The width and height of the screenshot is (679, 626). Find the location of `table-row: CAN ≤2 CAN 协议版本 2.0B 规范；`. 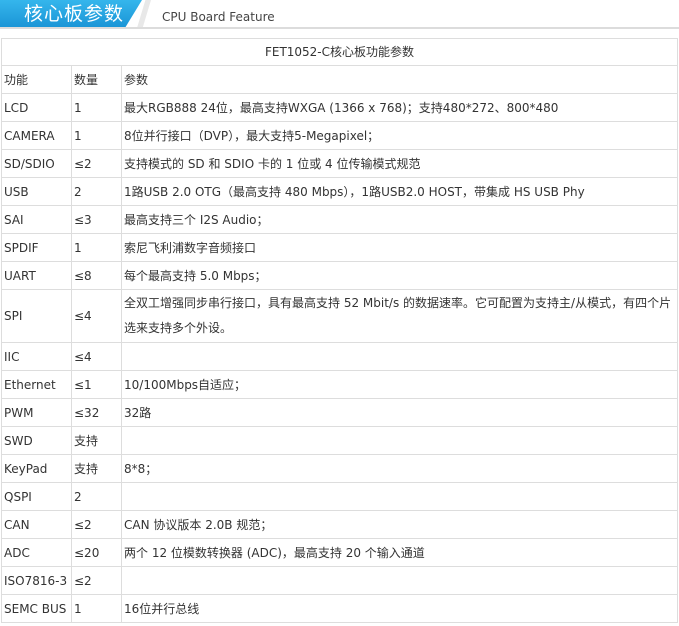

table-row: CAN ≤2 CAN 协议版本 2.0B 规范； is located at coordinates (339, 524).